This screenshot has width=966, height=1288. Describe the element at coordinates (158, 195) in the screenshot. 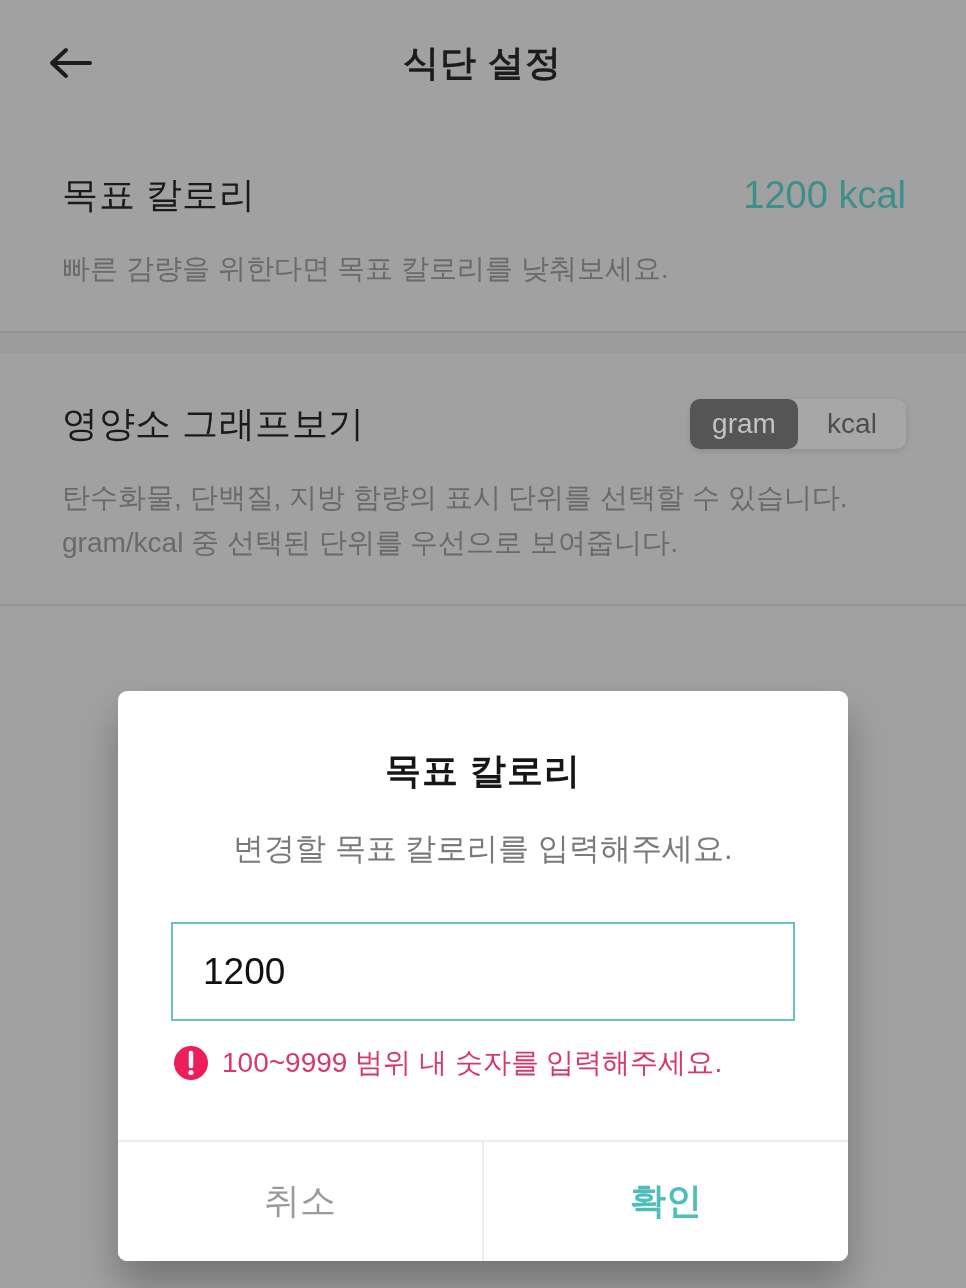

I see `setting-label: 목표 칼로리` at that location.